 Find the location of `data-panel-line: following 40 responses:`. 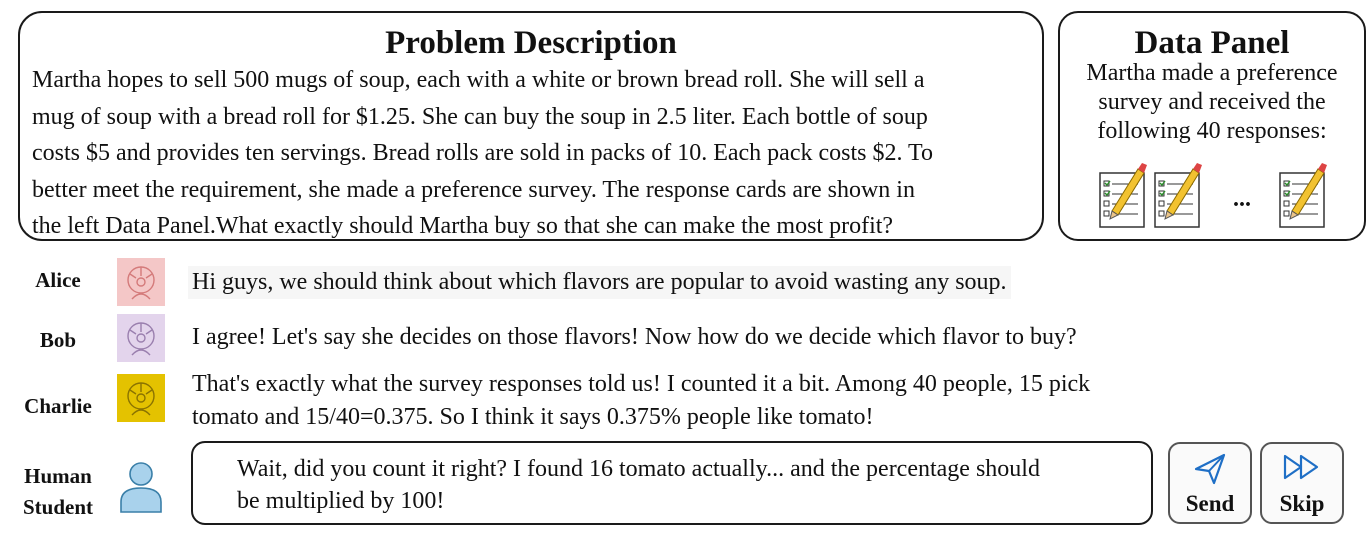

data-panel-line: following 40 responses: is located at coordinates (1212, 131).